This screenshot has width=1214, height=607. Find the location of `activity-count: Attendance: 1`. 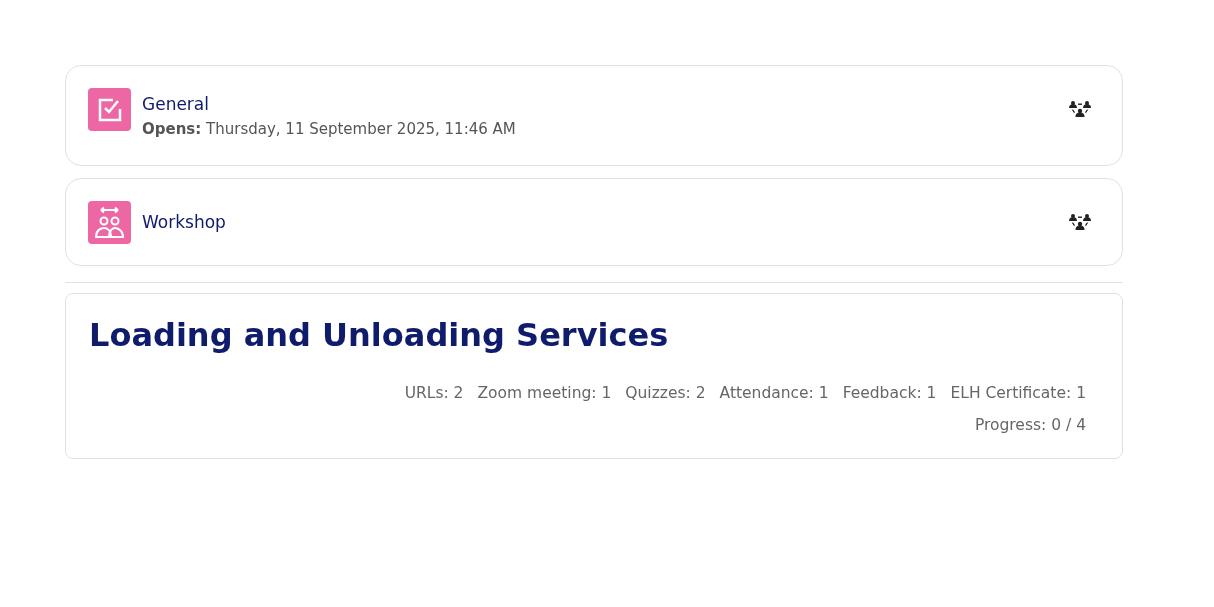

activity-count: Attendance: 1 is located at coordinates (774, 393).